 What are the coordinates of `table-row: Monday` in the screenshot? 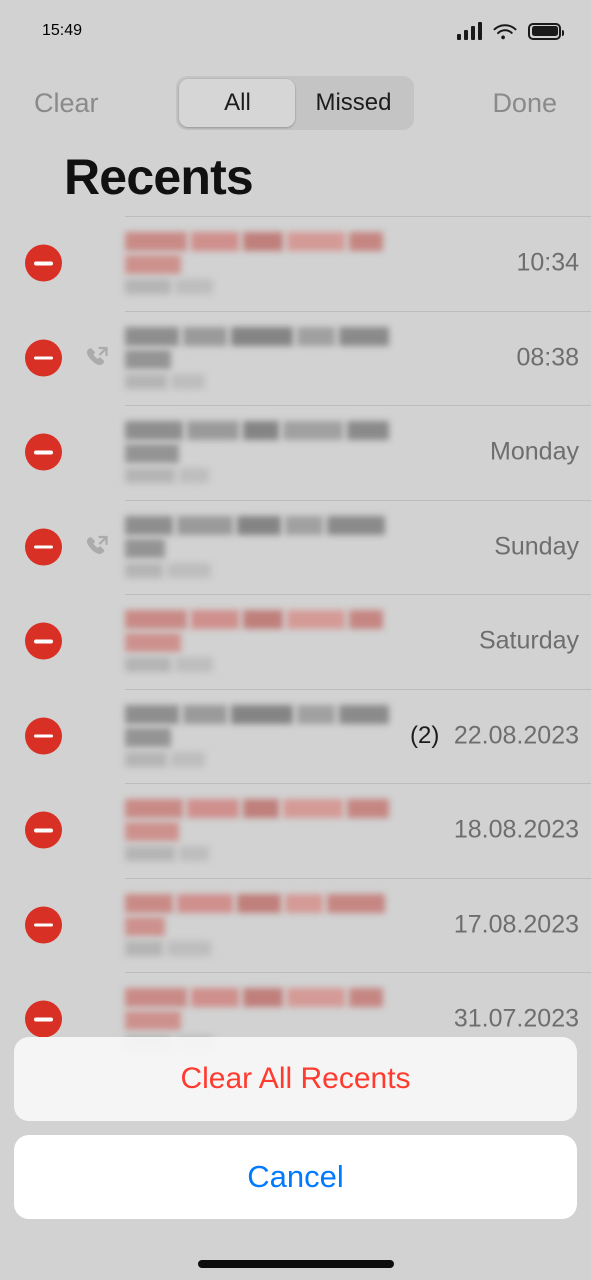 It's located at (295, 452).